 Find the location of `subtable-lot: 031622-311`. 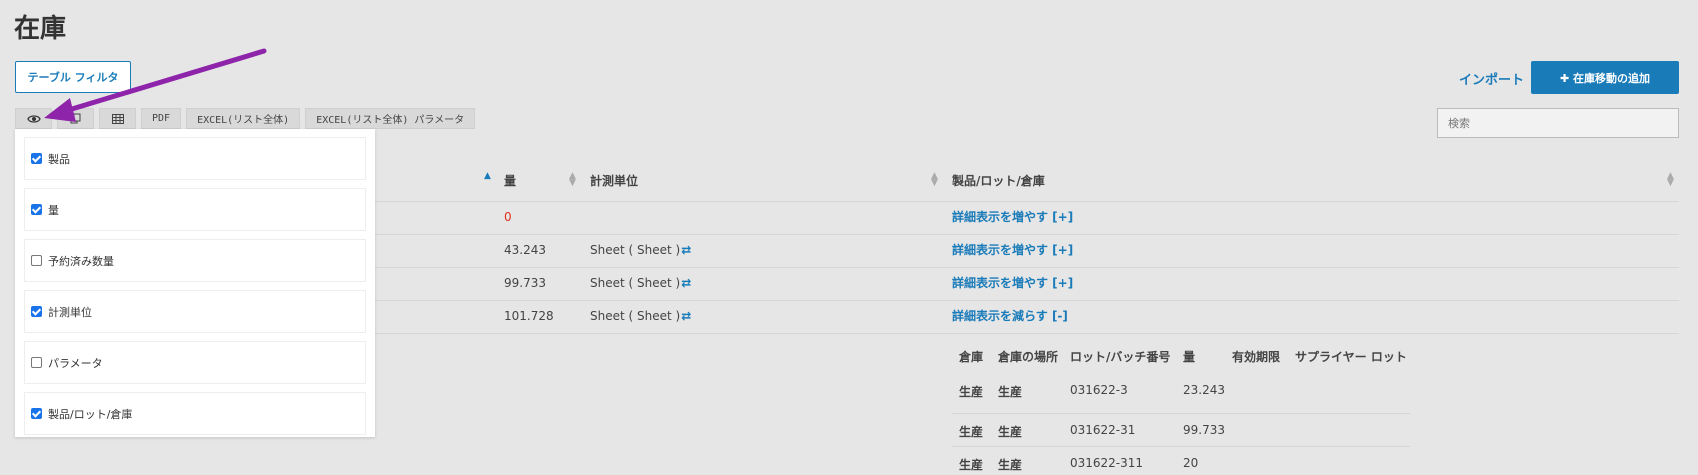

subtable-lot: 031622-311 is located at coordinates (1107, 463).